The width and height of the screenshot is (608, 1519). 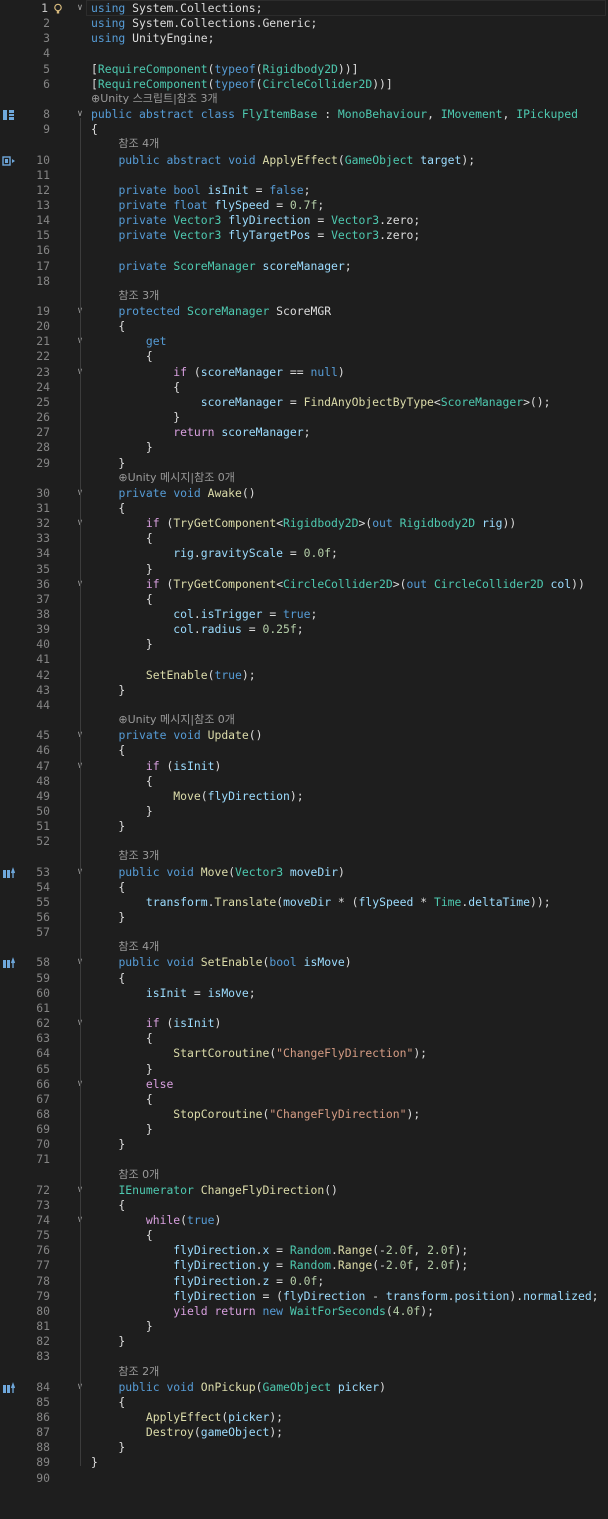 What do you see at coordinates (304, 493) in the screenshot?
I see `code-line: 30 ∨ private void Awake()` at bounding box center [304, 493].